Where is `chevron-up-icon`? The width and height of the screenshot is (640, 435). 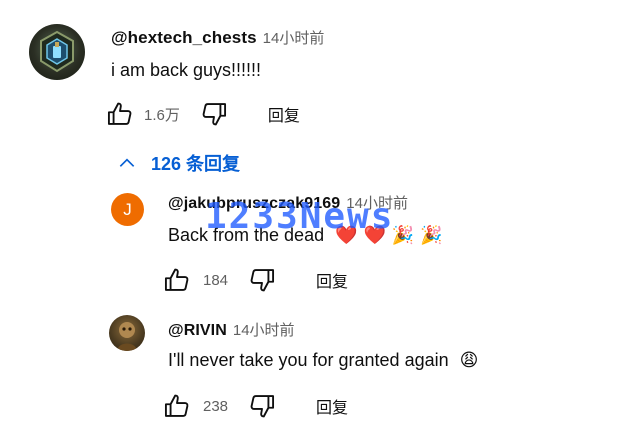
chevron-up-icon is located at coordinates (127, 162).